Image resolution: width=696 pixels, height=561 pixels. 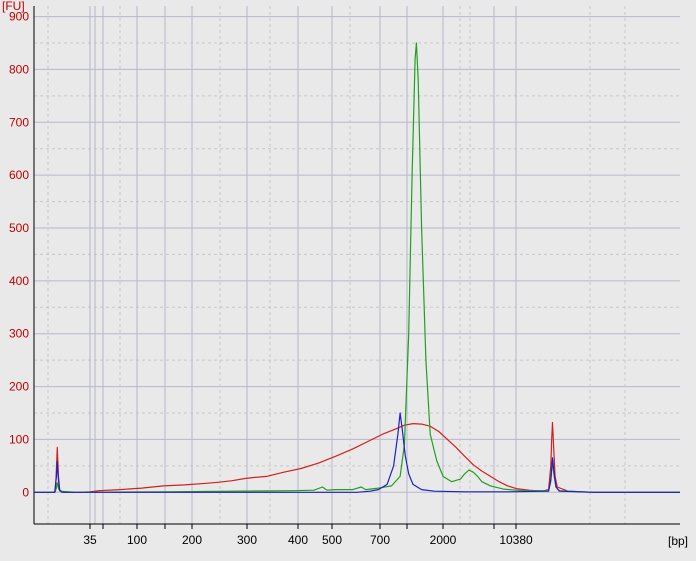 I want to click on y-tick-label: 200, so click(x=19, y=387).